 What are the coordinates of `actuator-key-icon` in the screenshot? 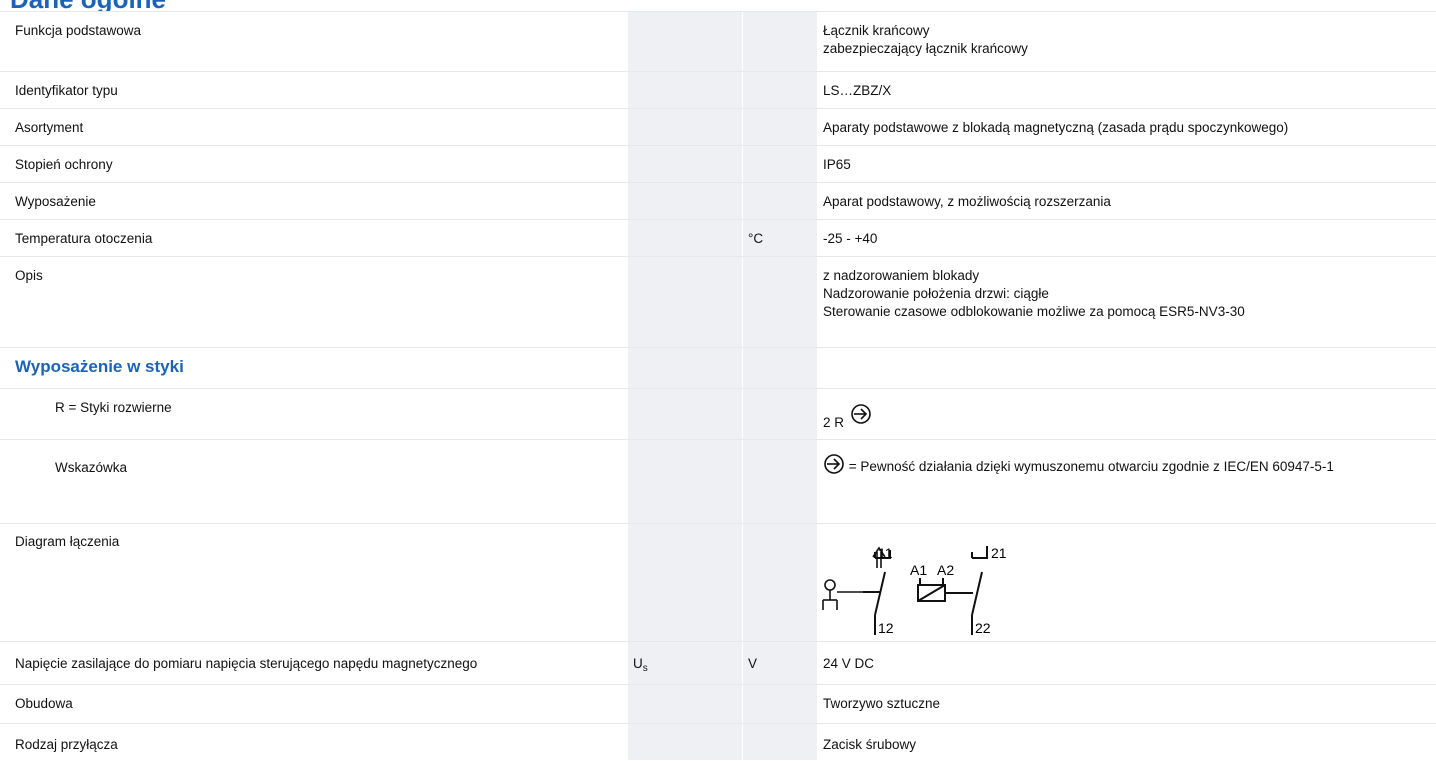 It's located at (842, 594).